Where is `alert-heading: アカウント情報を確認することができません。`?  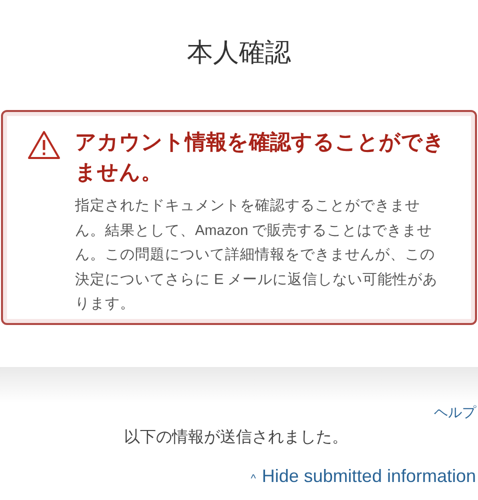
alert-heading: アカウント情報を確認することができません。 is located at coordinates (260, 158).